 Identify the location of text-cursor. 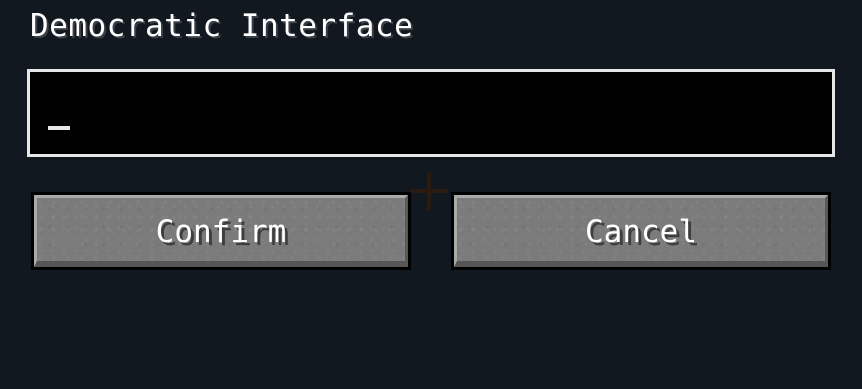
(59, 128).